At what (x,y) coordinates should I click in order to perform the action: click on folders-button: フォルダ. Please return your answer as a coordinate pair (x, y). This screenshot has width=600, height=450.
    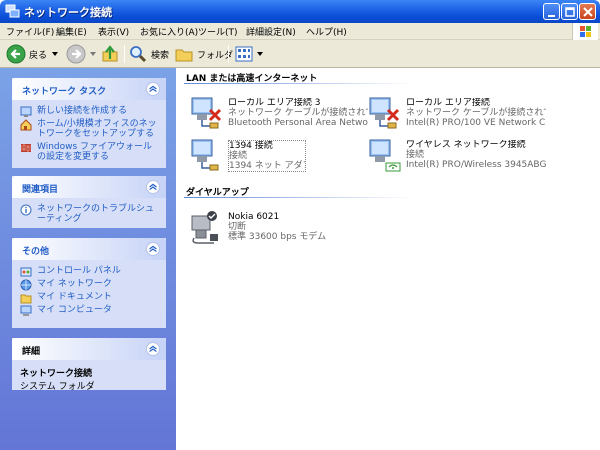
    Looking at the image, I should click on (203, 54).